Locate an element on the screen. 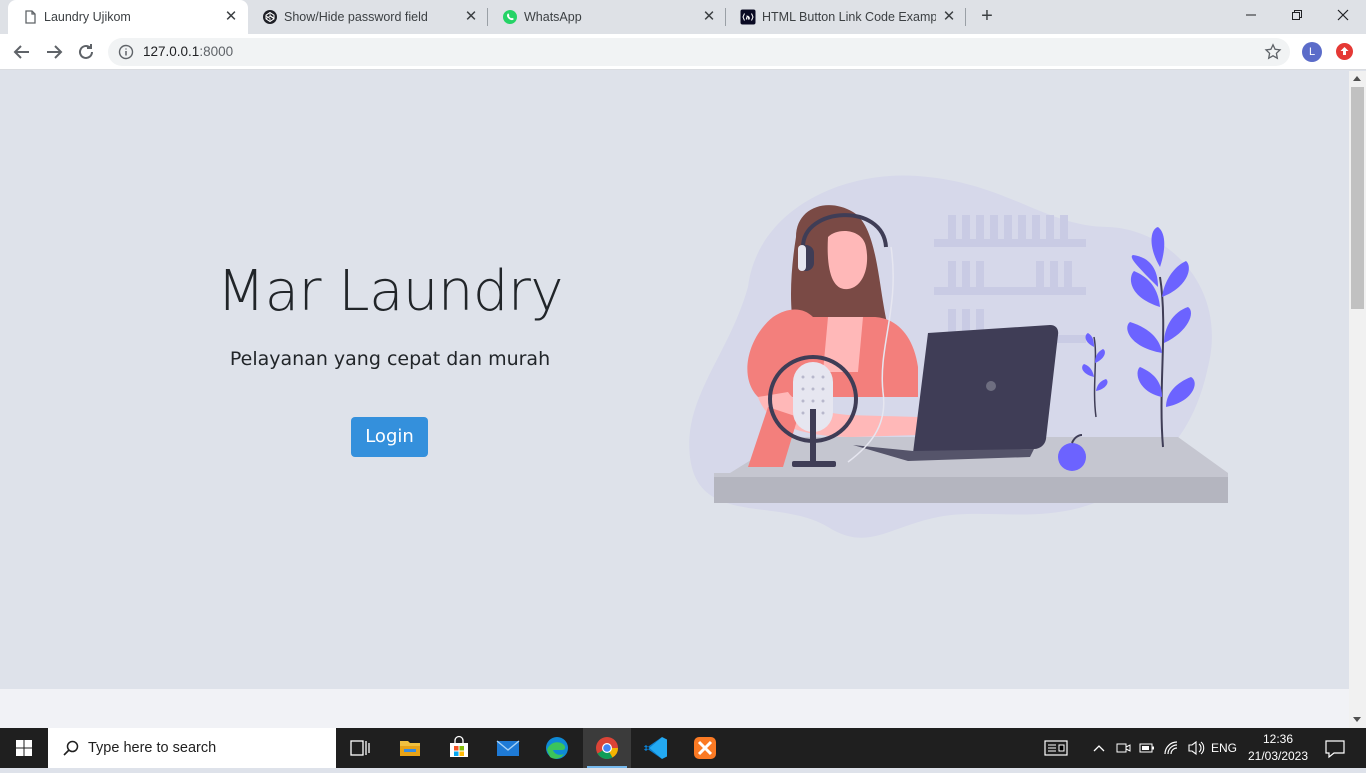 This screenshot has height=773, width=1366. tab-laundry-ujikom: Laundry Ujikom ✕ is located at coordinates (128, 17).